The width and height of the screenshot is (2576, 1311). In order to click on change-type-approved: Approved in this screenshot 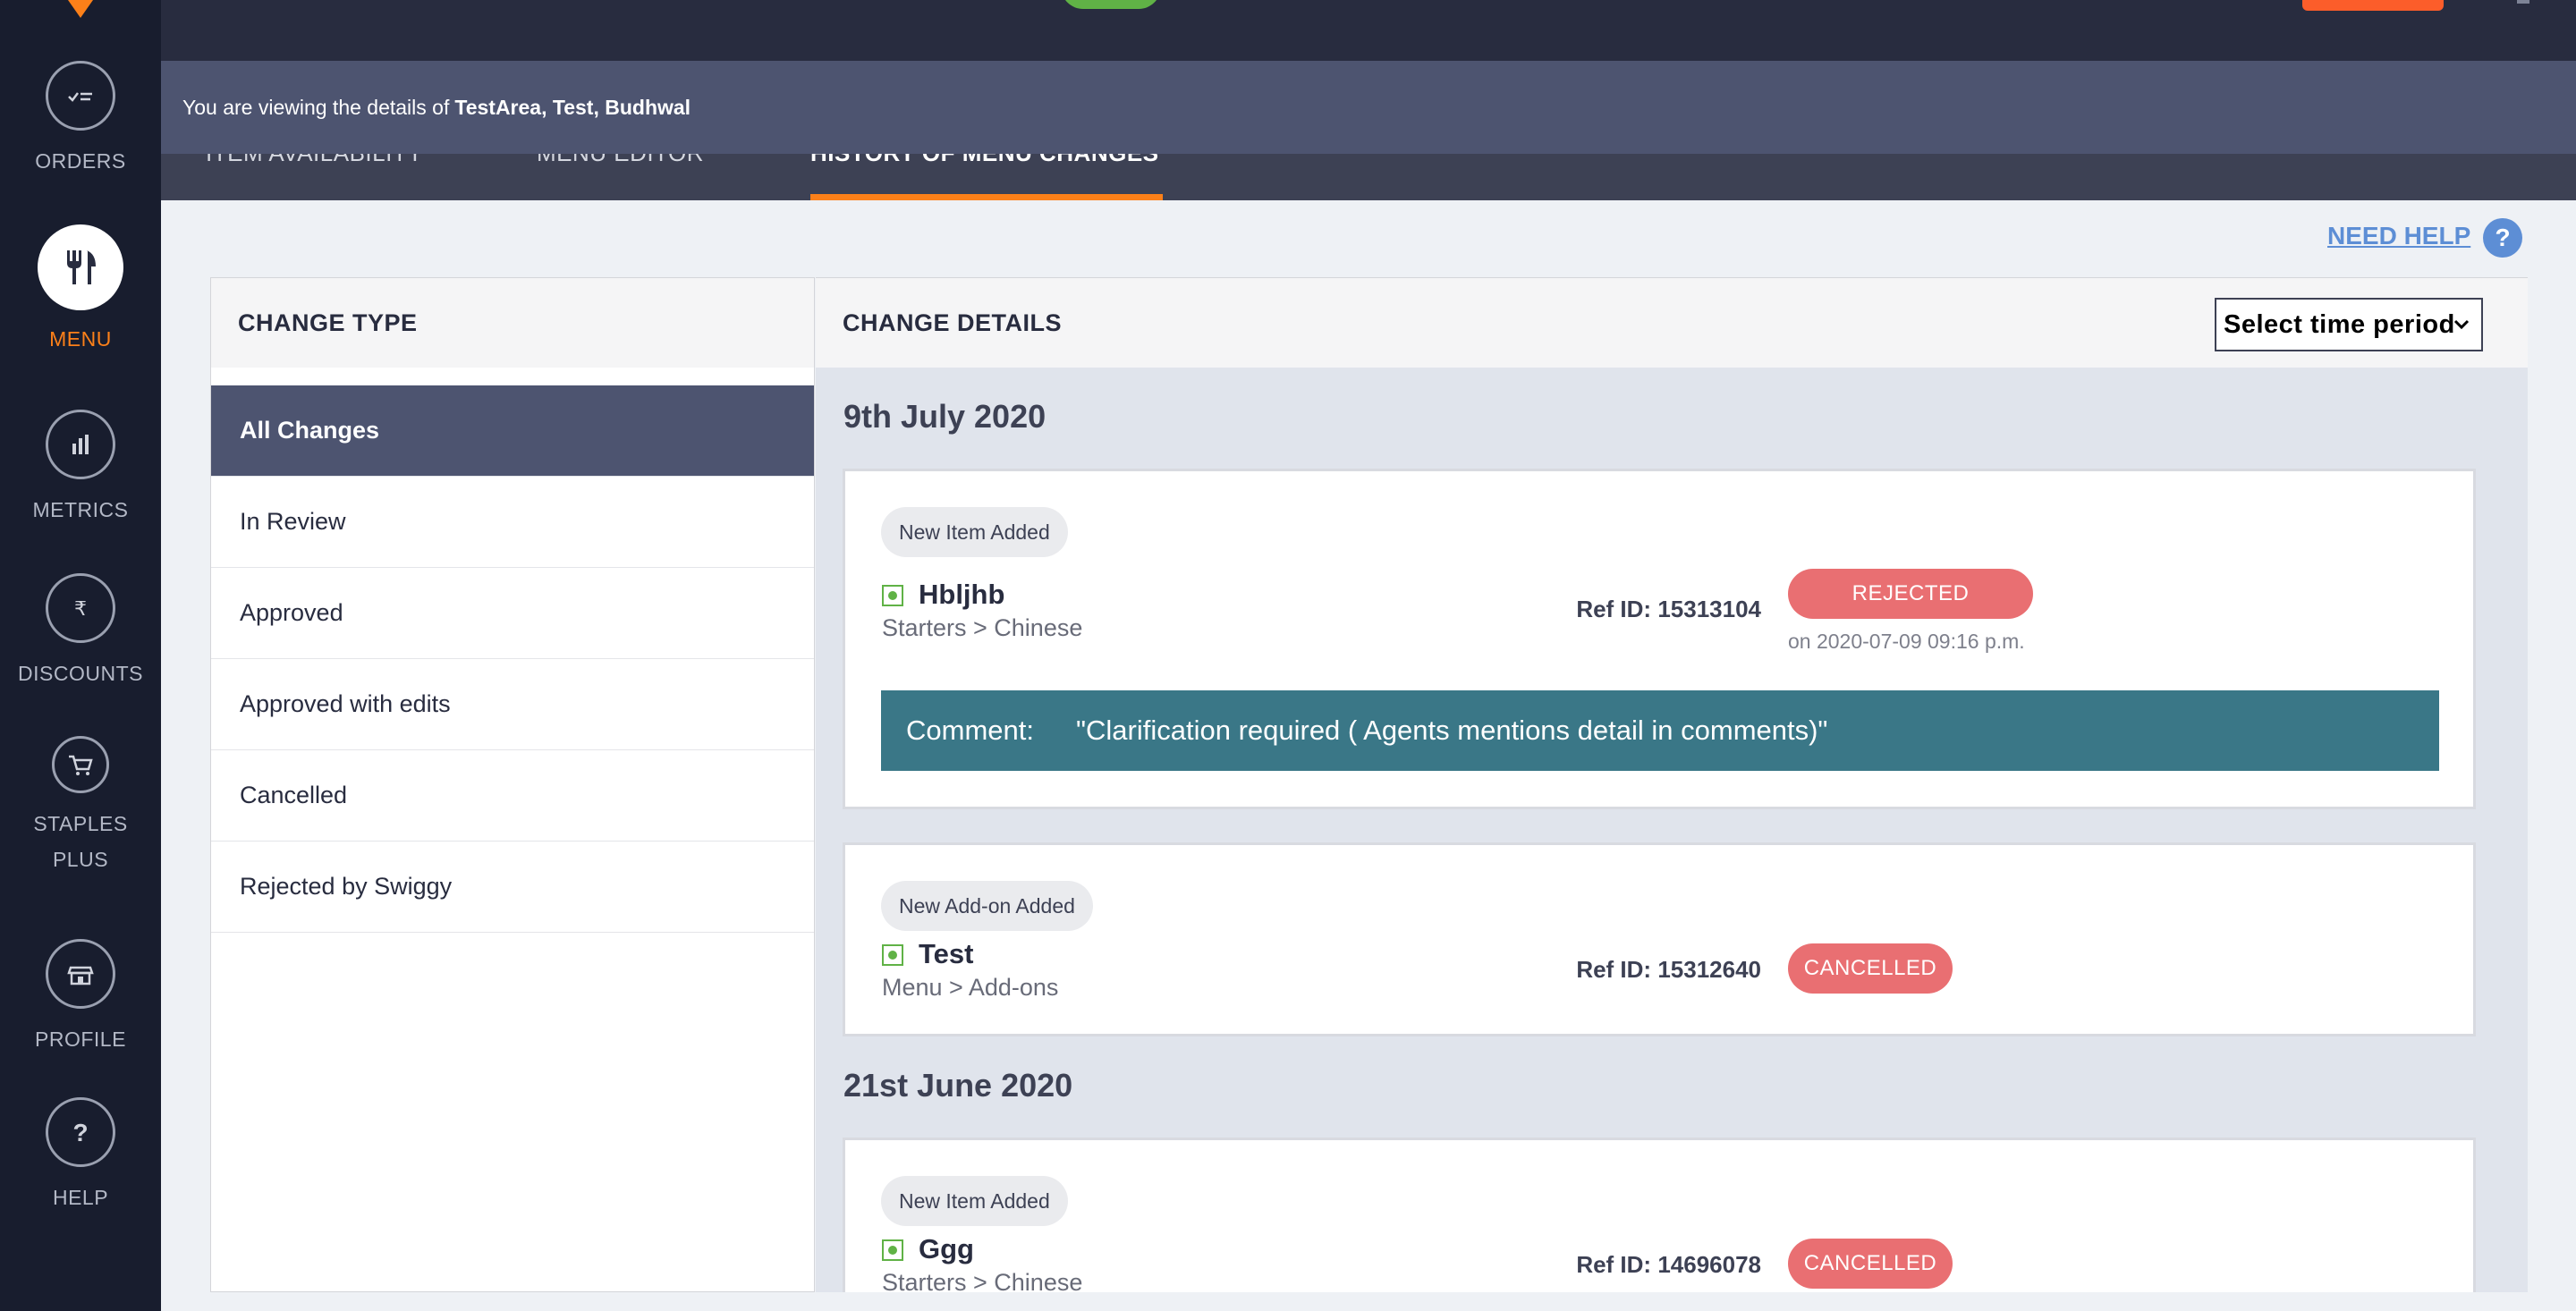, I will do `click(512, 613)`.